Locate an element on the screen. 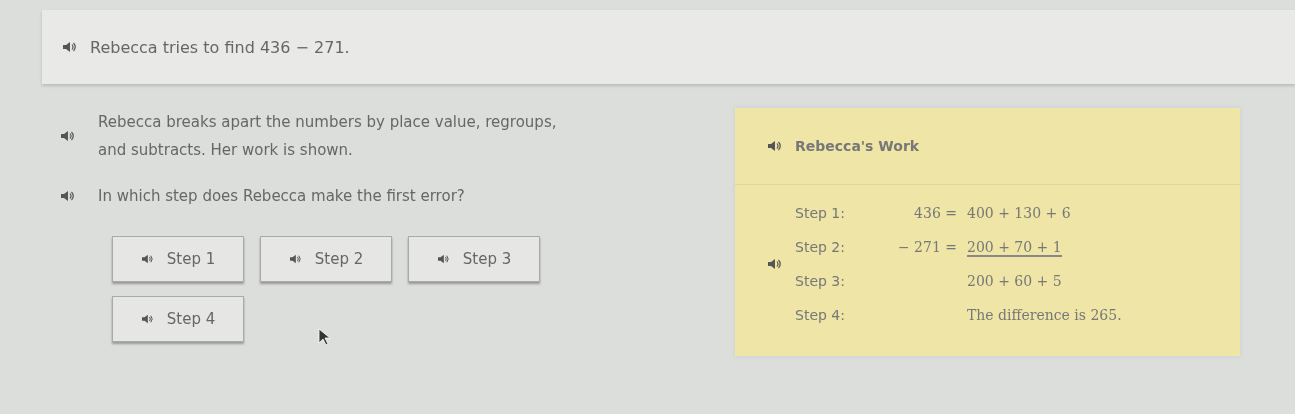 The width and height of the screenshot is (1295, 414). answer-button: Step 3 is located at coordinates (474, 259).